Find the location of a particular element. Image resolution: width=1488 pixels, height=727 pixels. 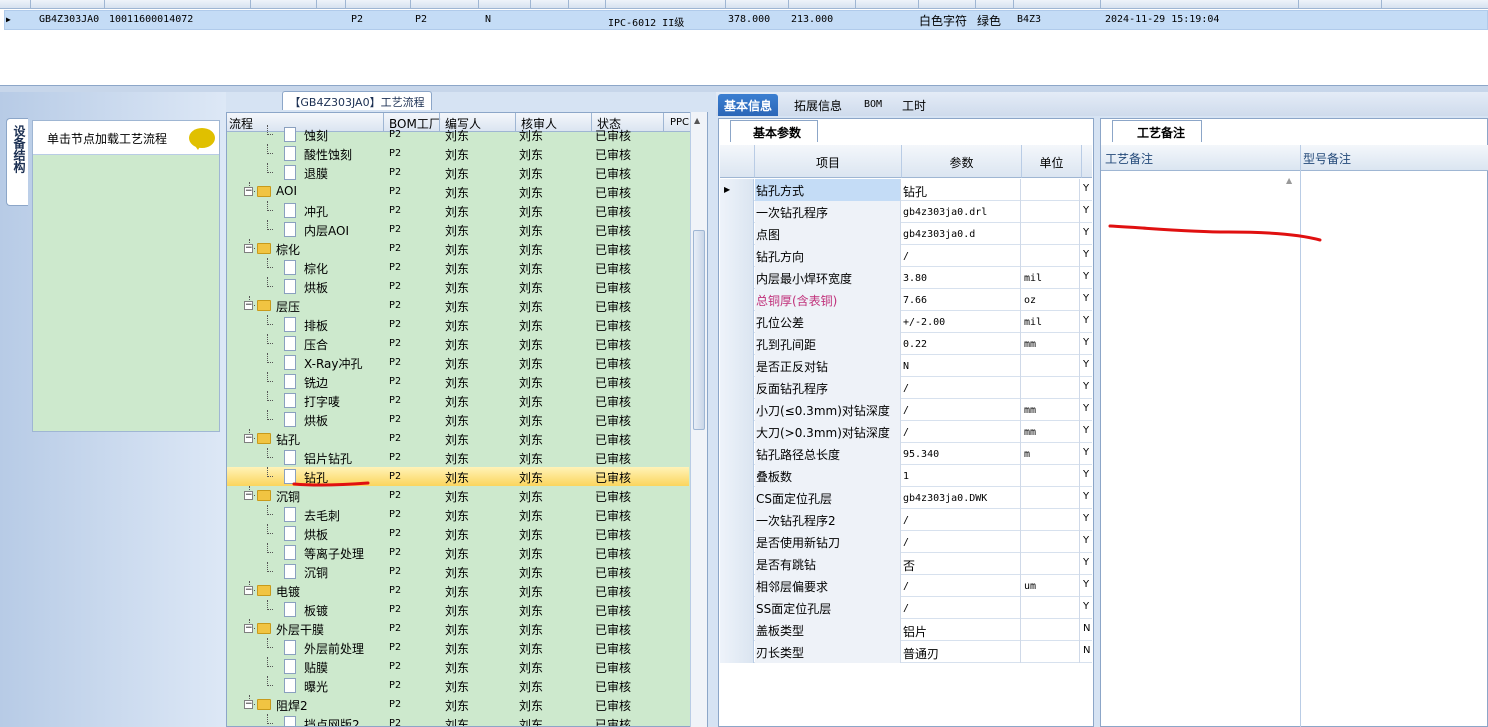

param-row: 点图 gb4z303ja0.d Y is located at coordinates (906, 234).